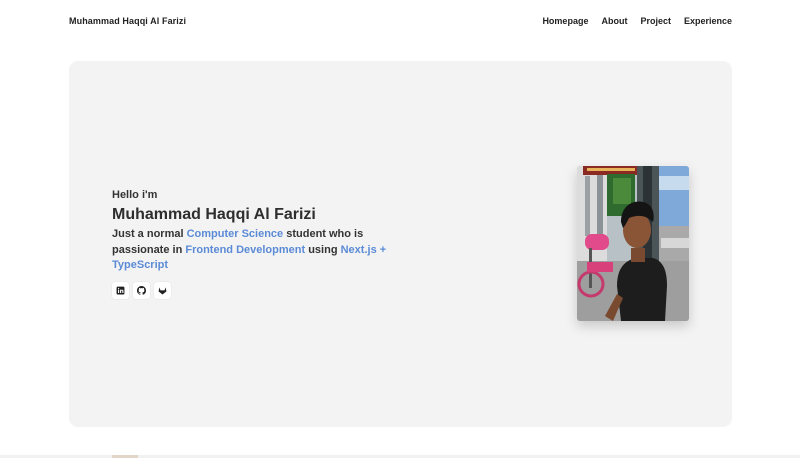 The image size is (800, 458). I want to click on github-button, so click(141, 290).